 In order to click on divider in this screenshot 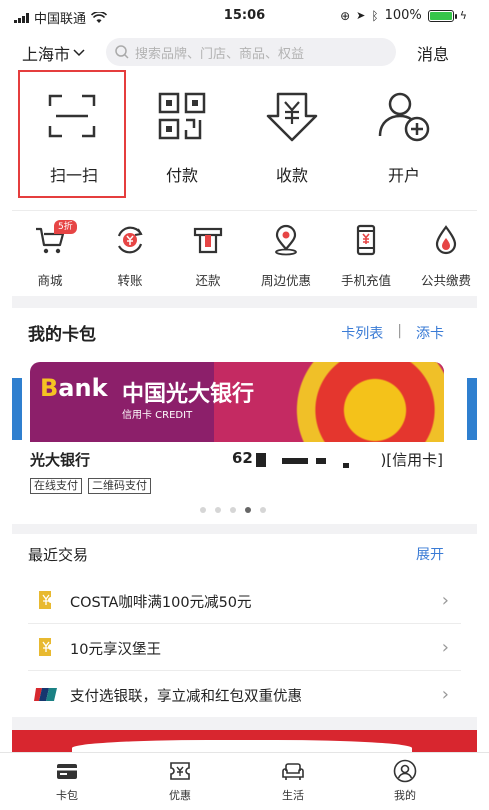, I will do `click(244, 210)`.